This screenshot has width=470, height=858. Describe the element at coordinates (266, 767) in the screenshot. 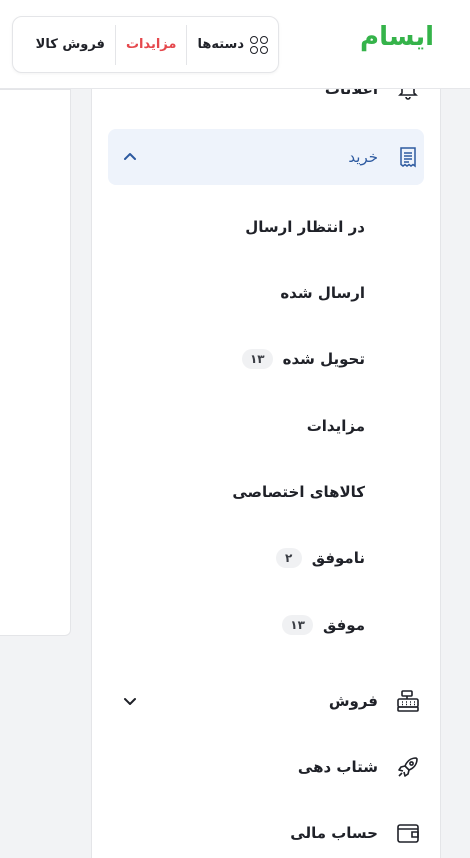

I see `sidebar-item-boost: شتاب دهی` at that location.